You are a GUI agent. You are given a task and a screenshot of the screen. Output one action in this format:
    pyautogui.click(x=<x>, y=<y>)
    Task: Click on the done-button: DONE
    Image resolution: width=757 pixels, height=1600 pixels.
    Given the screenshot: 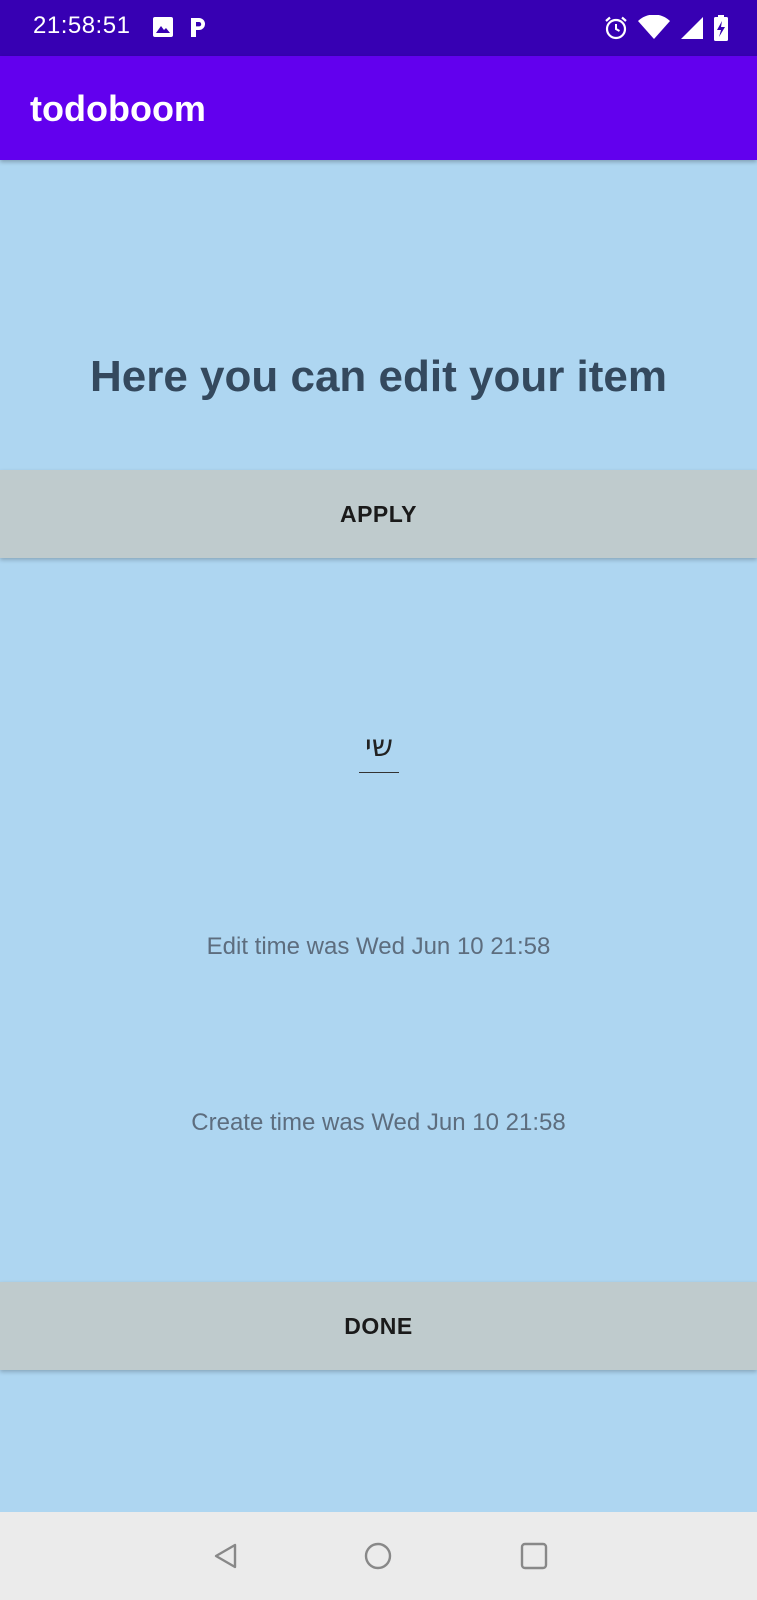 What is the action you would take?
    pyautogui.click(x=378, y=1326)
    